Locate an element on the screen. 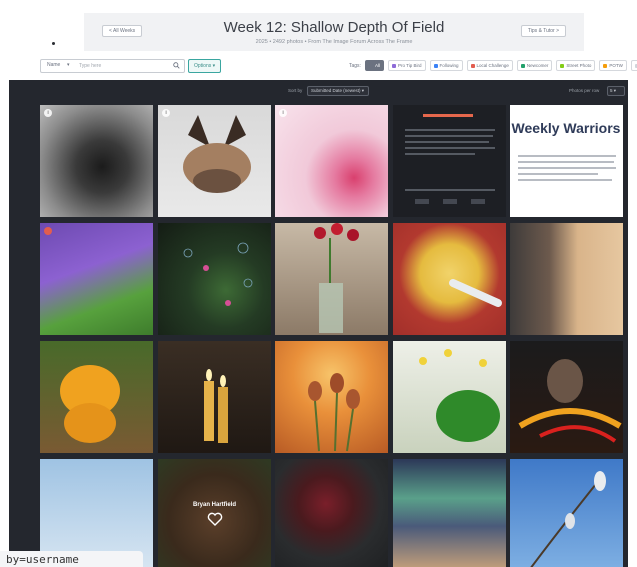 The width and height of the screenshot is (637, 567). tag-filter-5: Street Photo is located at coordinates (576, 65).